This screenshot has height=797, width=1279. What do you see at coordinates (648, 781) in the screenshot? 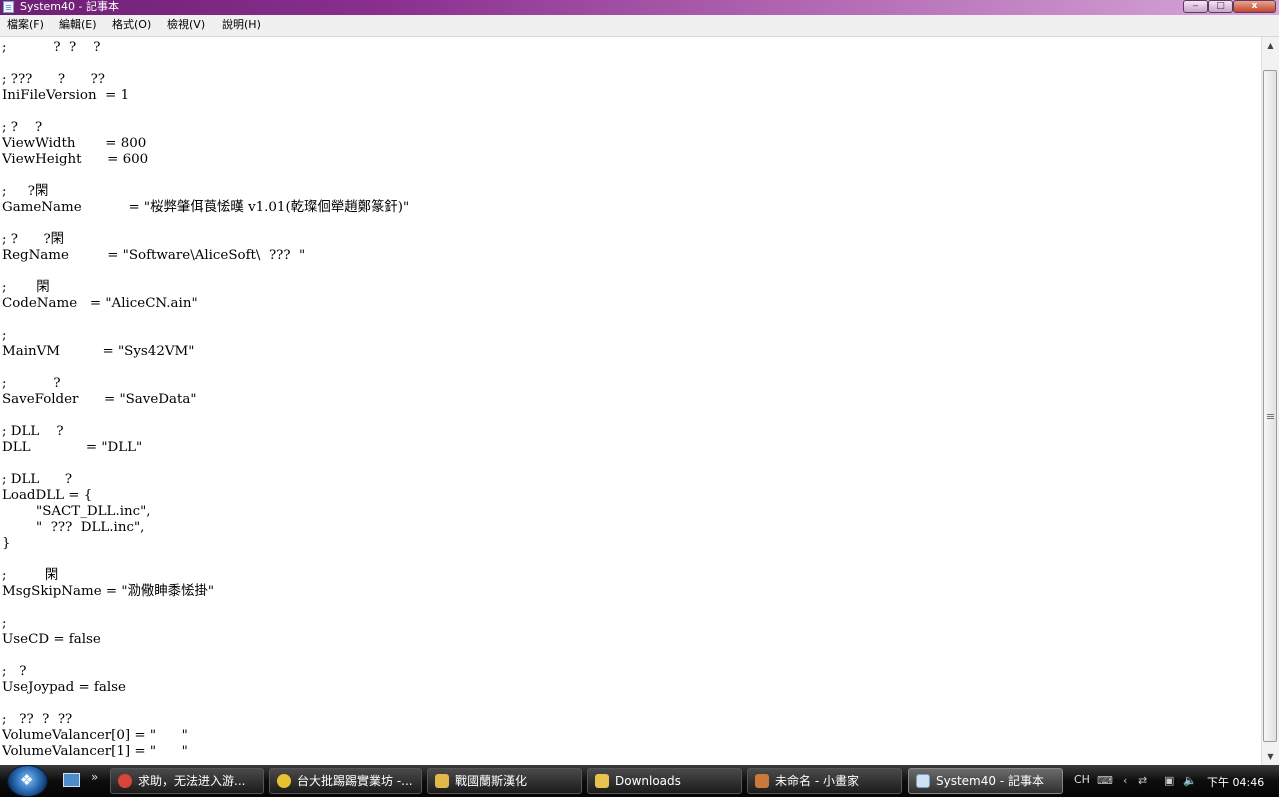
I see `taskbar-item-label: Downloads` at bounding box center [648, 781].